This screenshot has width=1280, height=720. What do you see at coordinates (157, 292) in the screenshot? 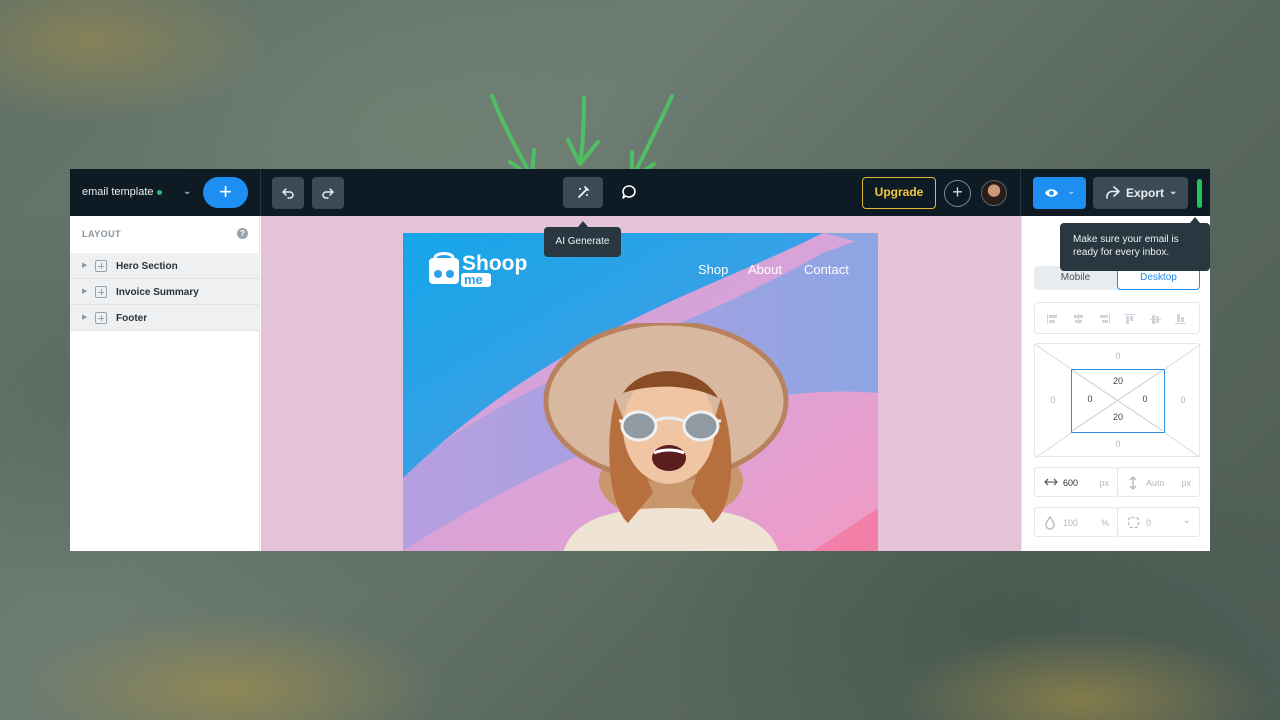
I see `layer-label: Invoice Summary` at bounding box center [157, 292].